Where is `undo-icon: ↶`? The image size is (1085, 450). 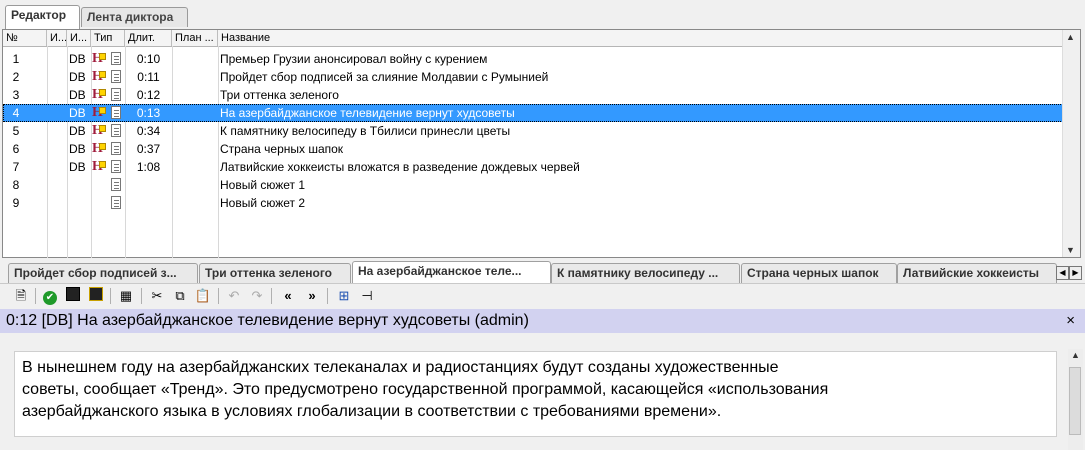
undo-icon: ↶ is located at coordinates (234, 296).